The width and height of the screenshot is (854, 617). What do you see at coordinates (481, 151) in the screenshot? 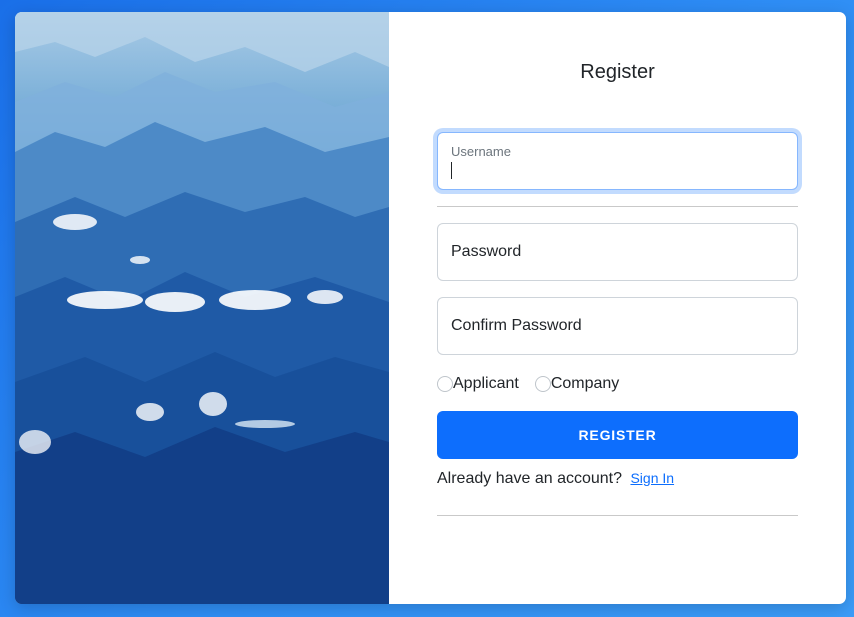
I see `username-label: Username` at bounding box center [481, 151].